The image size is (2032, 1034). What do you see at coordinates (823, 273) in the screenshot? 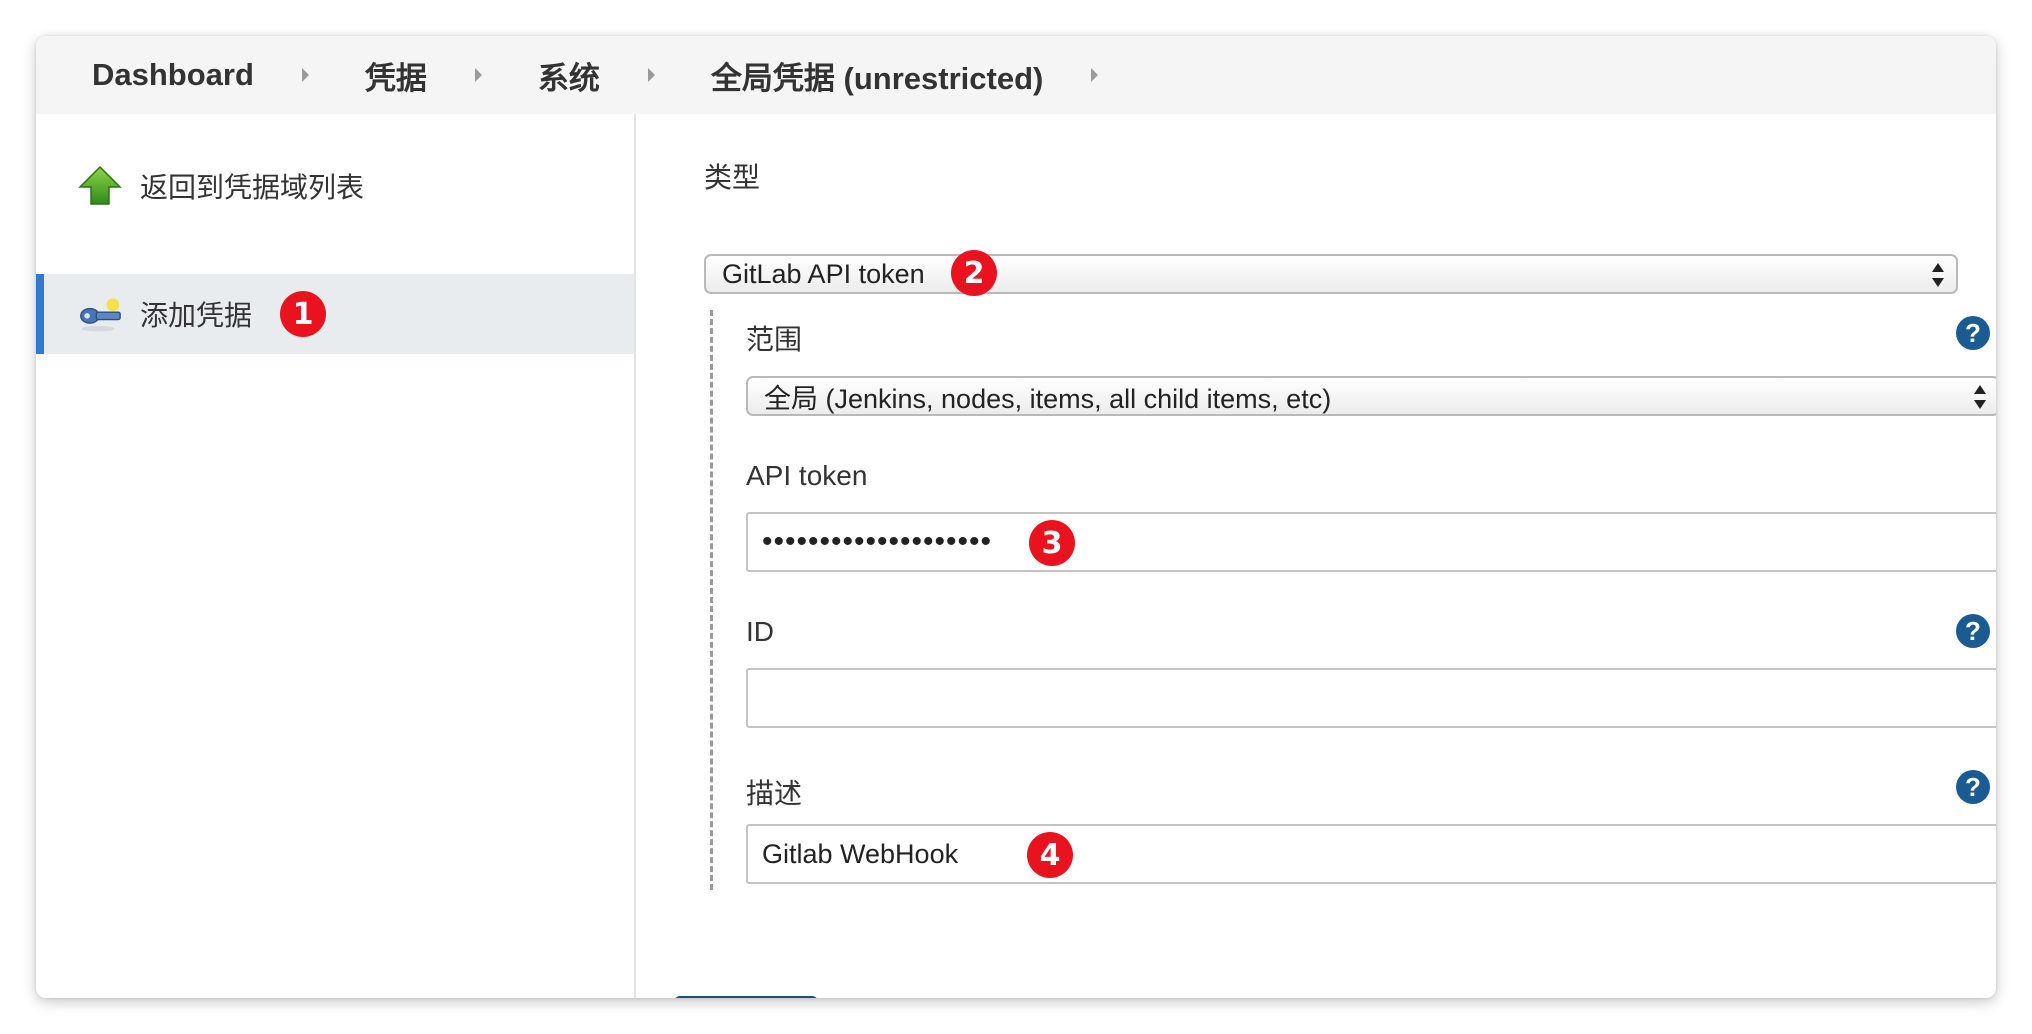
I see `kind-select-value: GitLab API token` at bounding box center [823, 273].